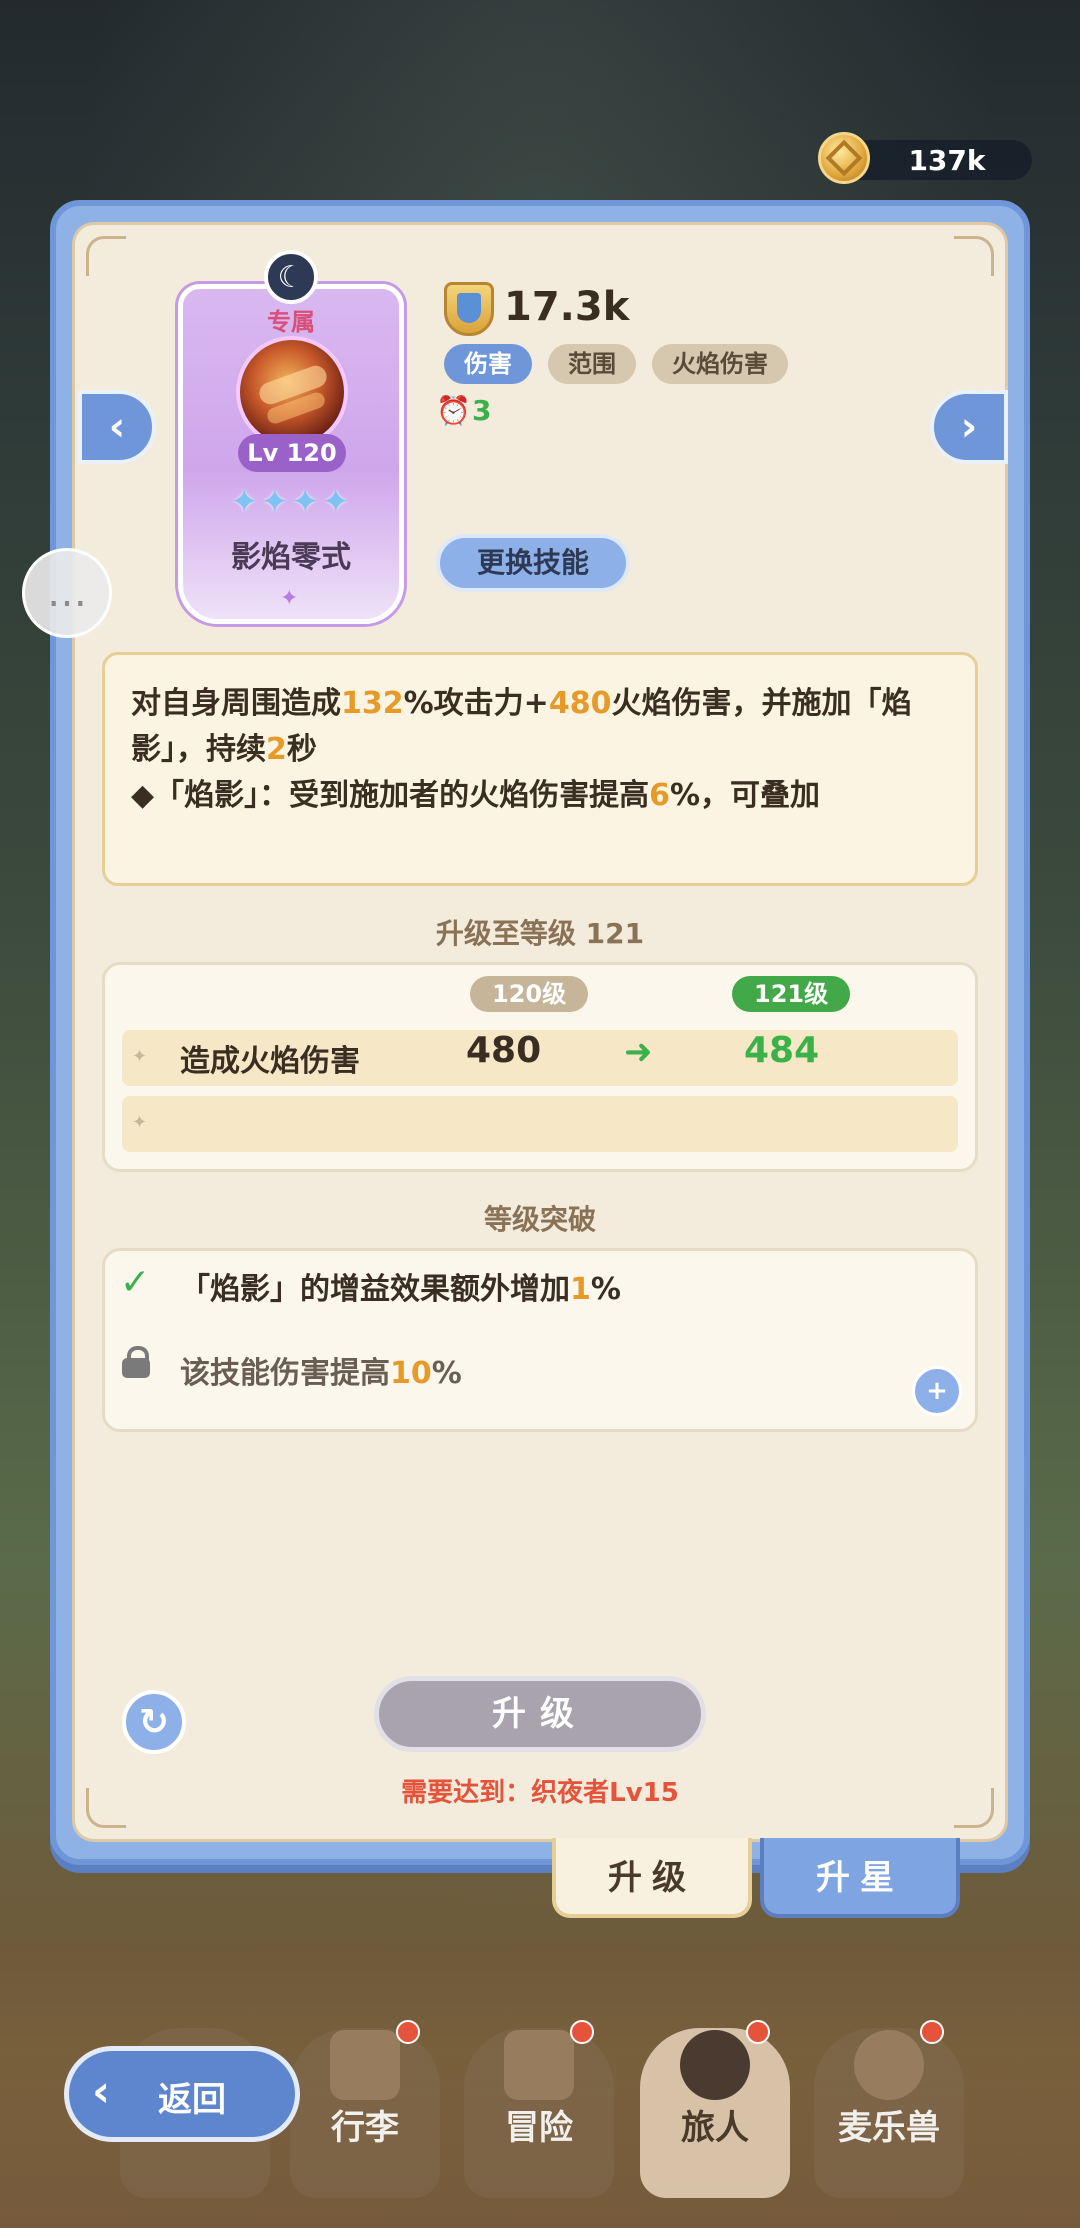  What do you see at coordinates (889, 2128) in the screenshot?
I see `nav-label-pets: 麦乐兽` at bounding box center [889, 2128].